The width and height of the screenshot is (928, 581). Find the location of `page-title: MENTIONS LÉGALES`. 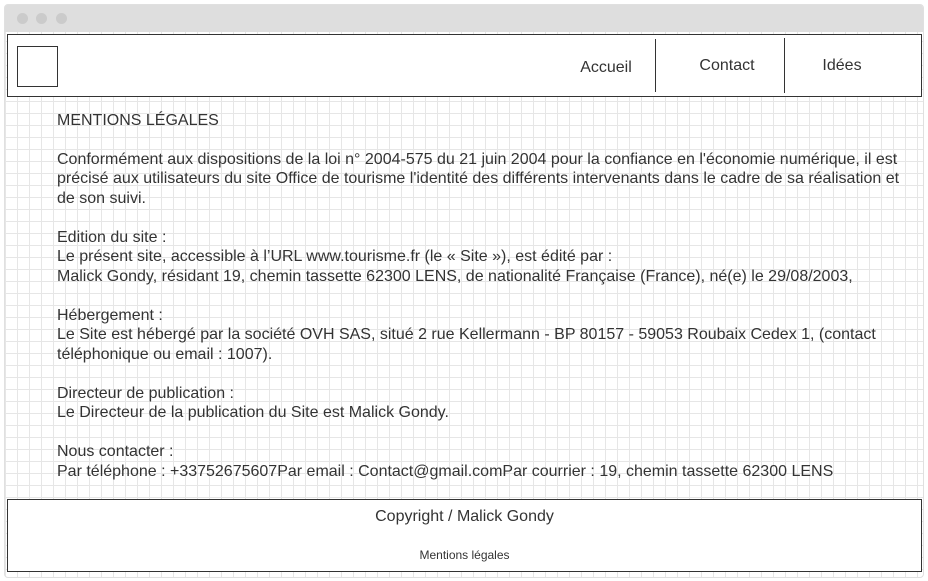

page-title: MENTIONS LÉGALES is located at coordinates (138, 120).